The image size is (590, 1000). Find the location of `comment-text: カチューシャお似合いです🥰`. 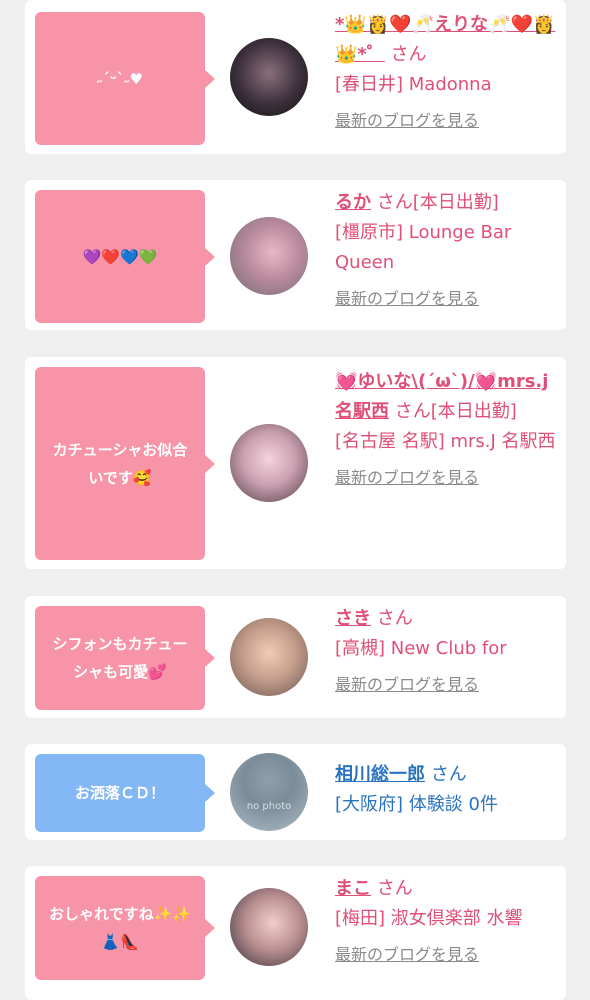

comment-text: カチューシャお似合いです🥰 is located at coordinates (120, 463).